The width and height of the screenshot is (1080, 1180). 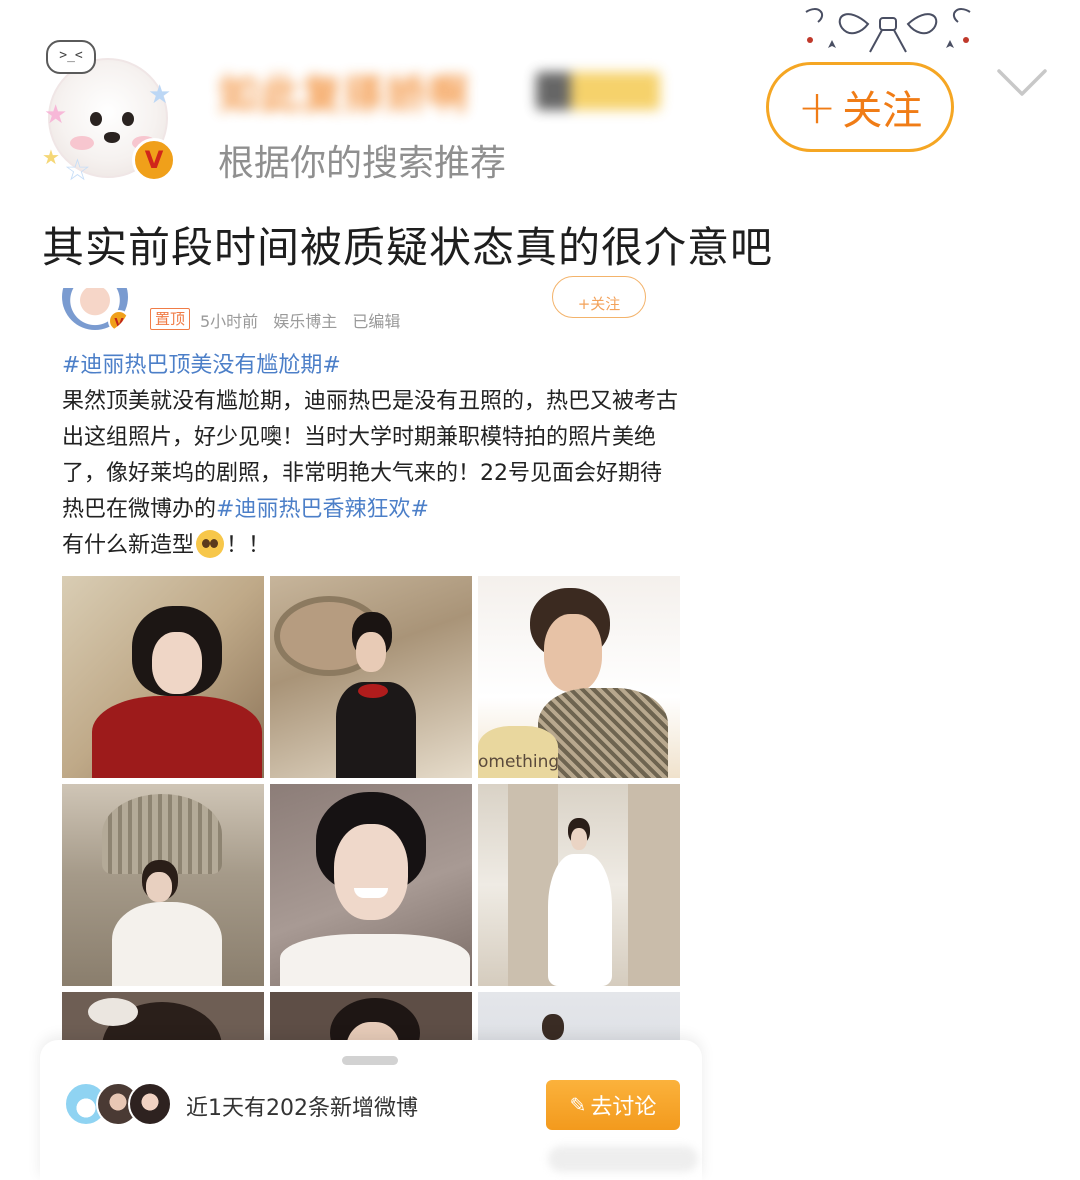 I want to click on pleading-face-emoji-icon, so click(x=210, y=544).